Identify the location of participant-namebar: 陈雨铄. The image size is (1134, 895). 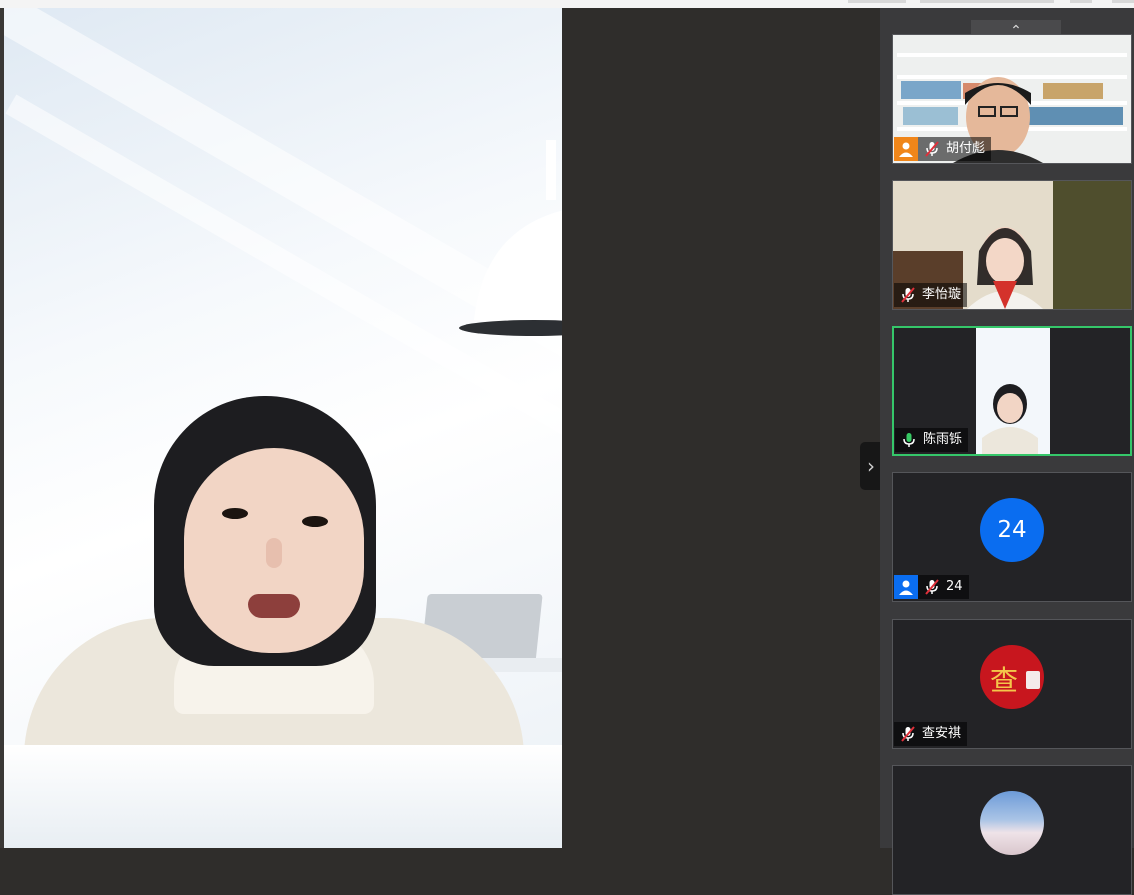
(932, 440).